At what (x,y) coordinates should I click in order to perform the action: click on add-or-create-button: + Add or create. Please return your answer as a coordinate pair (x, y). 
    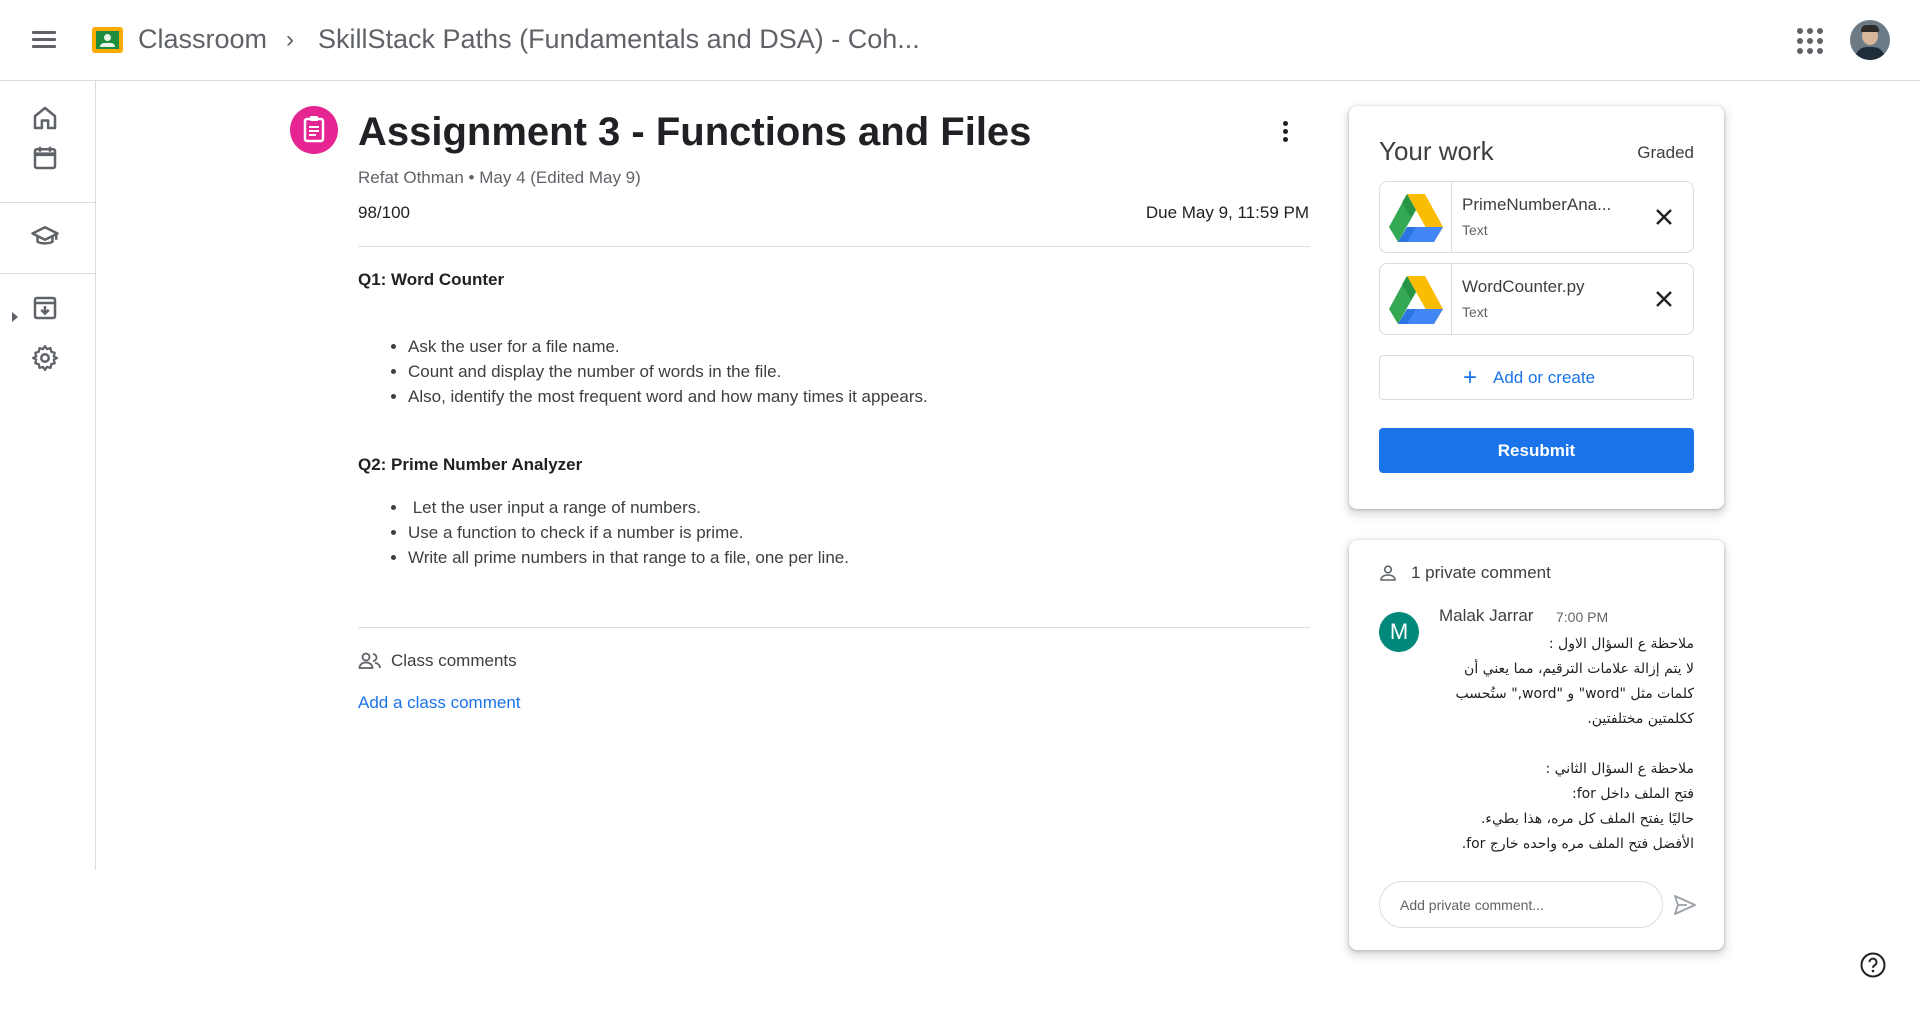
    Looking at the image, I should click on (1536, 377).